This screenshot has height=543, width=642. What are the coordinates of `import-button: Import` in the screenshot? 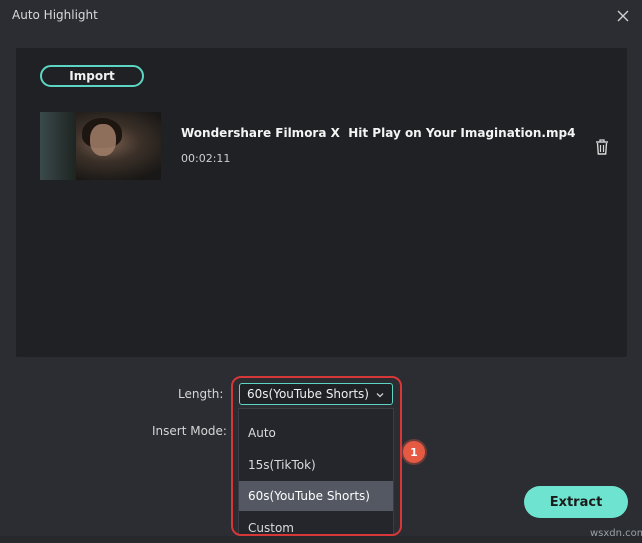 It's located at (92, 76).